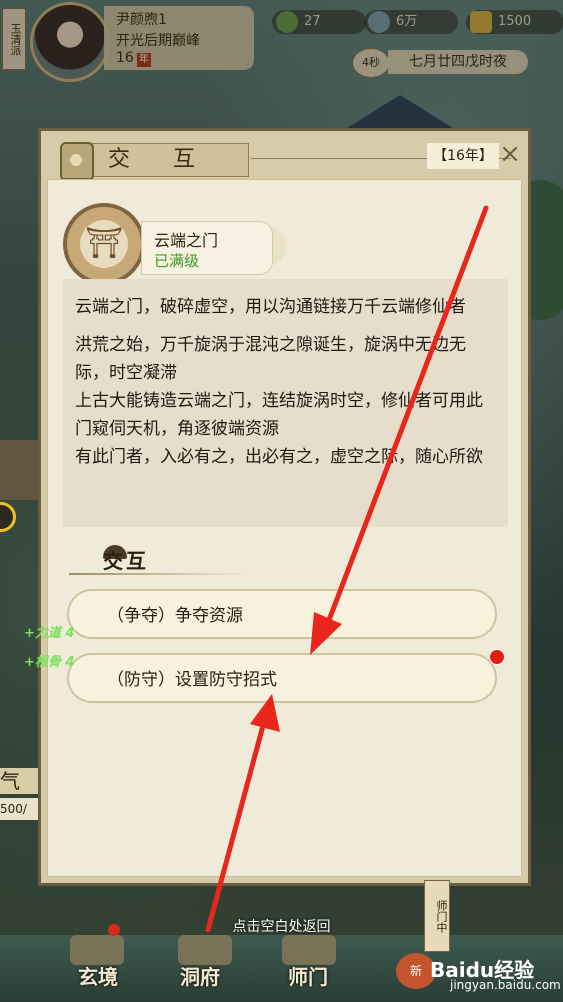  I want to click on side-hp-label: 500/, so click(19, 809).